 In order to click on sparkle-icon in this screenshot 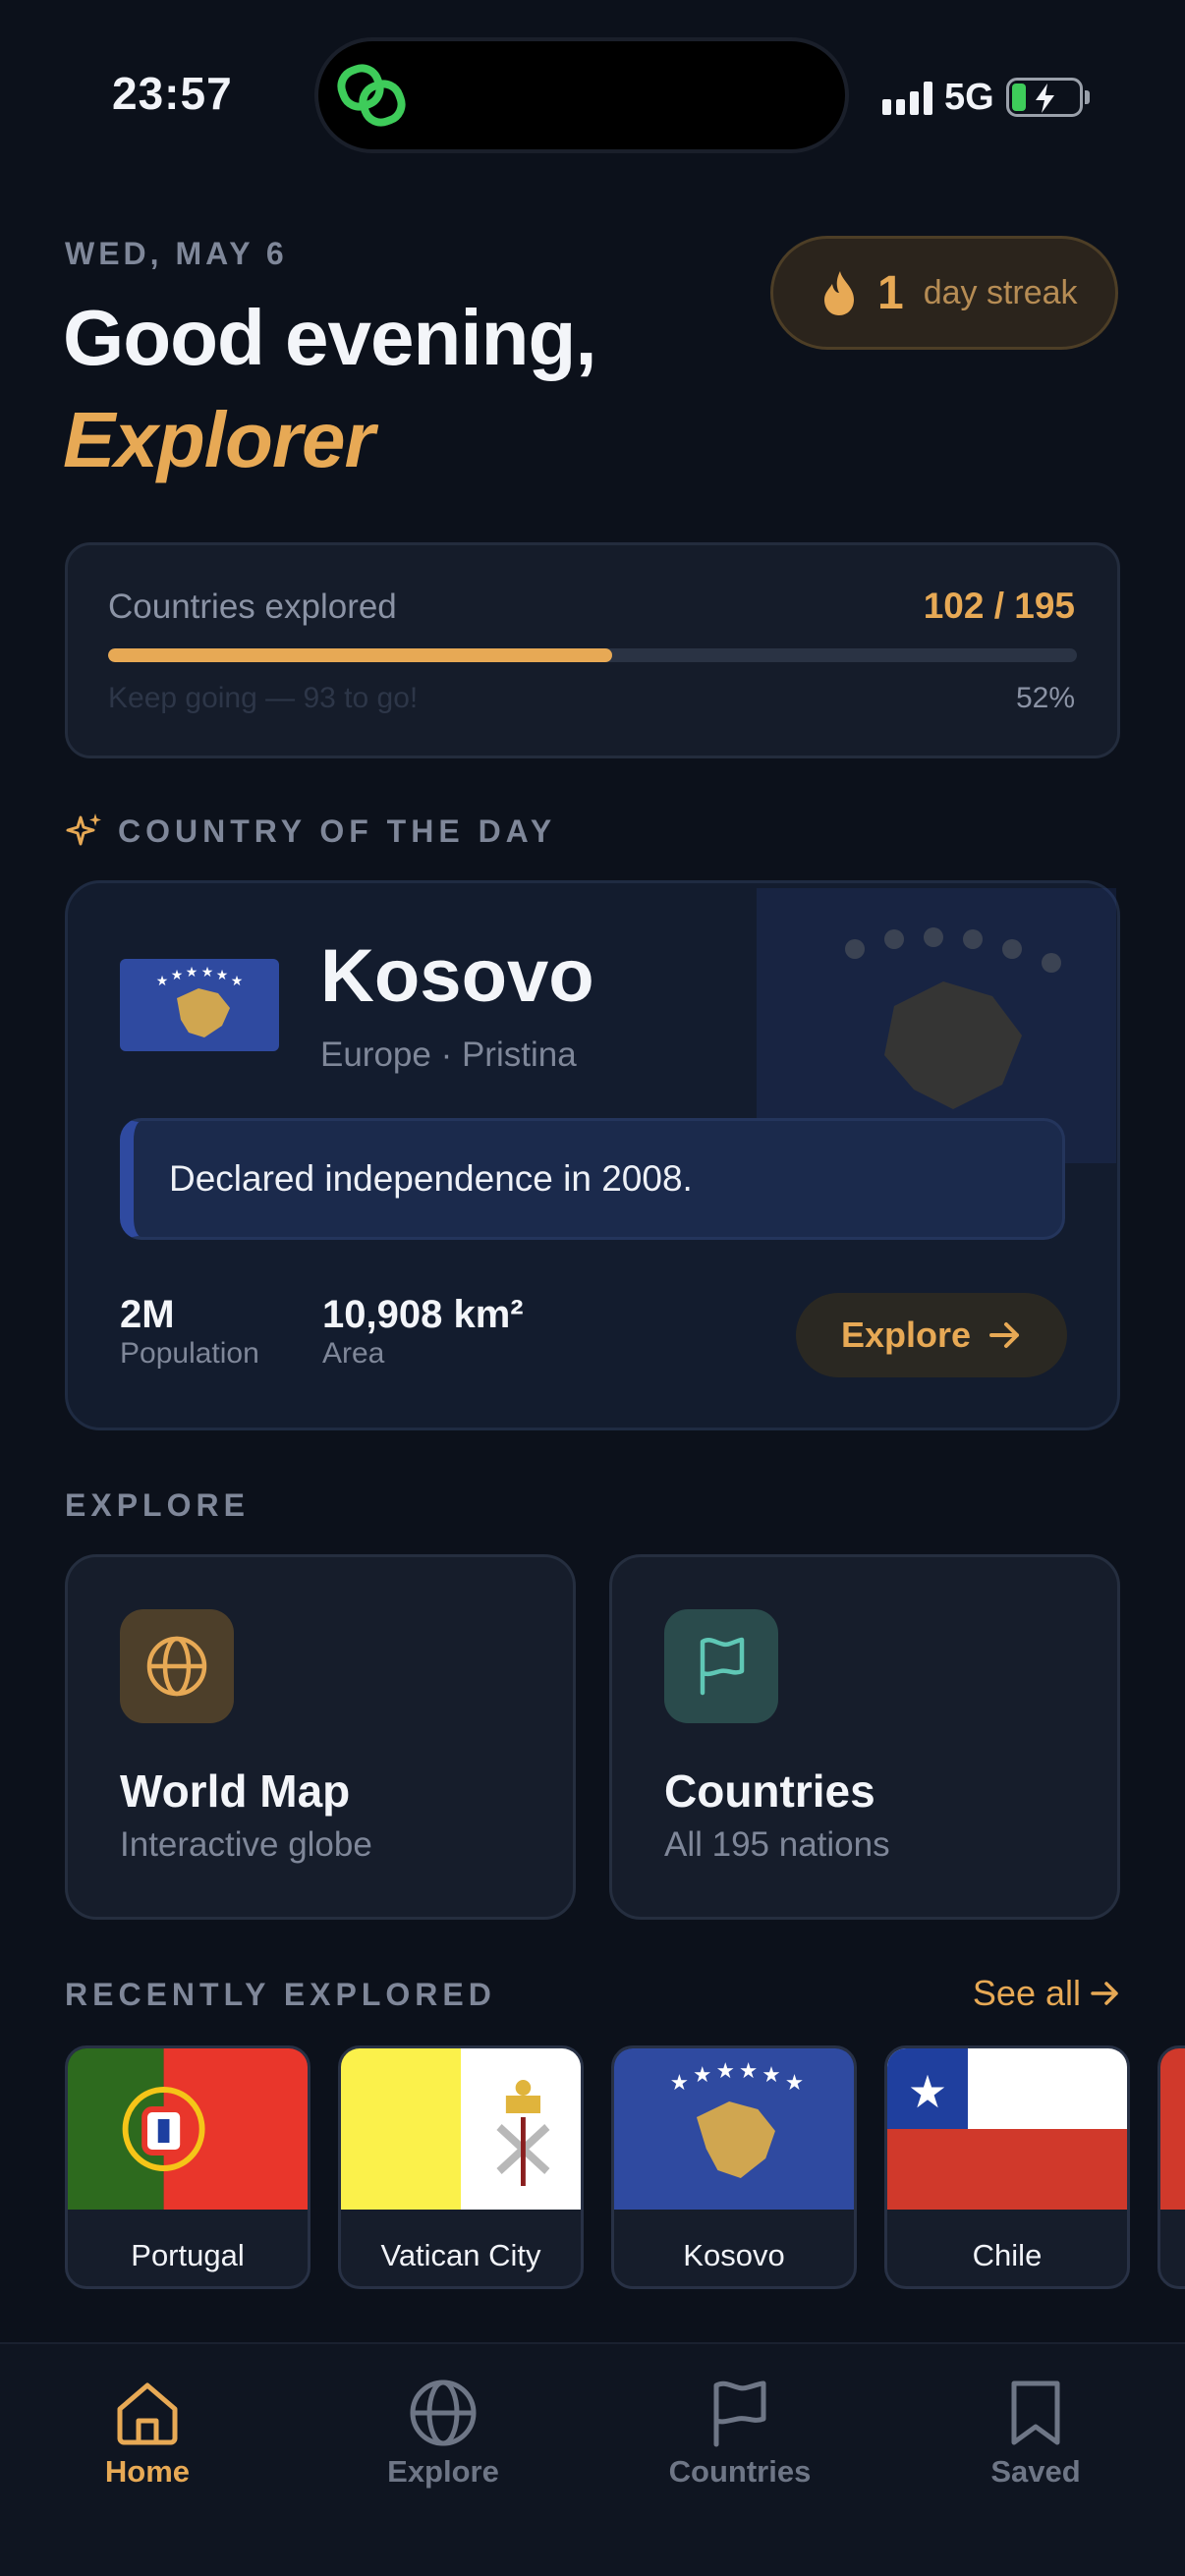, I will do `click(84, 829)`.